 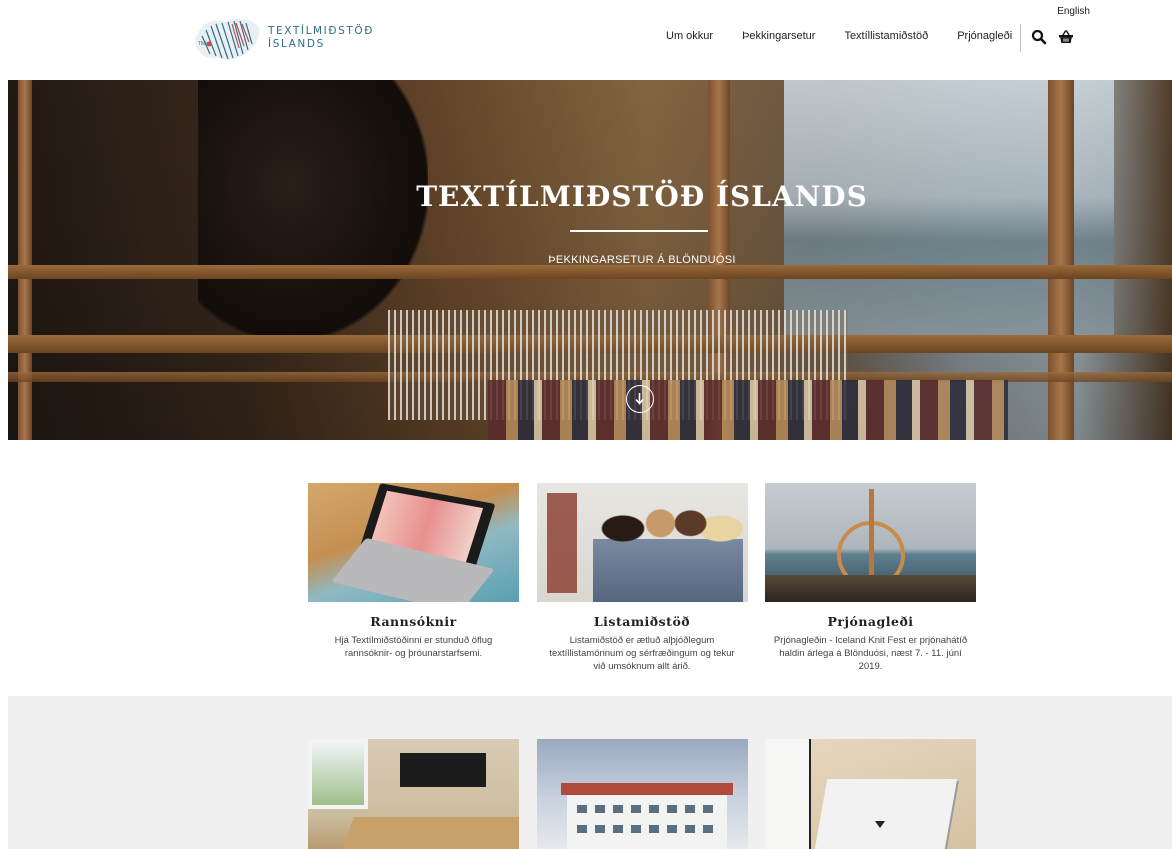 I want to click on nav-textillistamidstod: Textíllistamiðstöð, so click(x=886, y=36).